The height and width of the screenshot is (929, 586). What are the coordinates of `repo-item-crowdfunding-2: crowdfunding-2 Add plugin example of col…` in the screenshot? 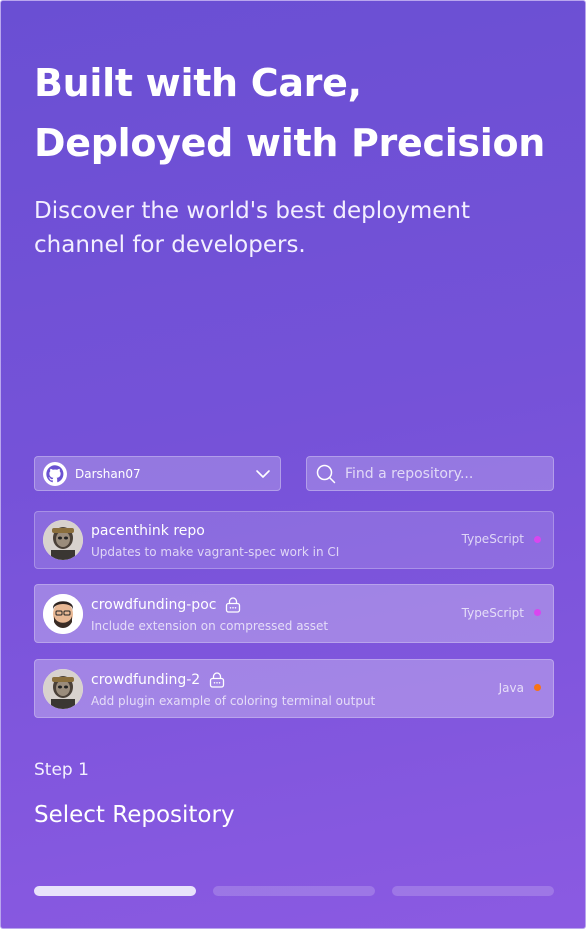 It's located at (294, 688).